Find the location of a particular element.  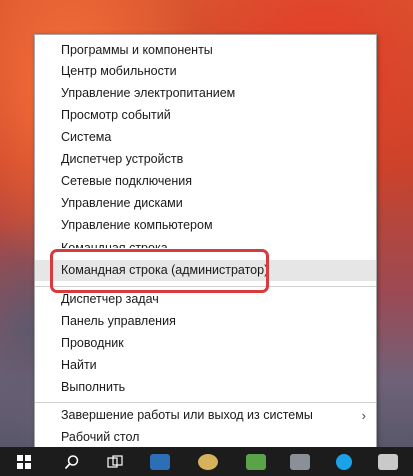

search-icon is located at coordinates (71, 461).